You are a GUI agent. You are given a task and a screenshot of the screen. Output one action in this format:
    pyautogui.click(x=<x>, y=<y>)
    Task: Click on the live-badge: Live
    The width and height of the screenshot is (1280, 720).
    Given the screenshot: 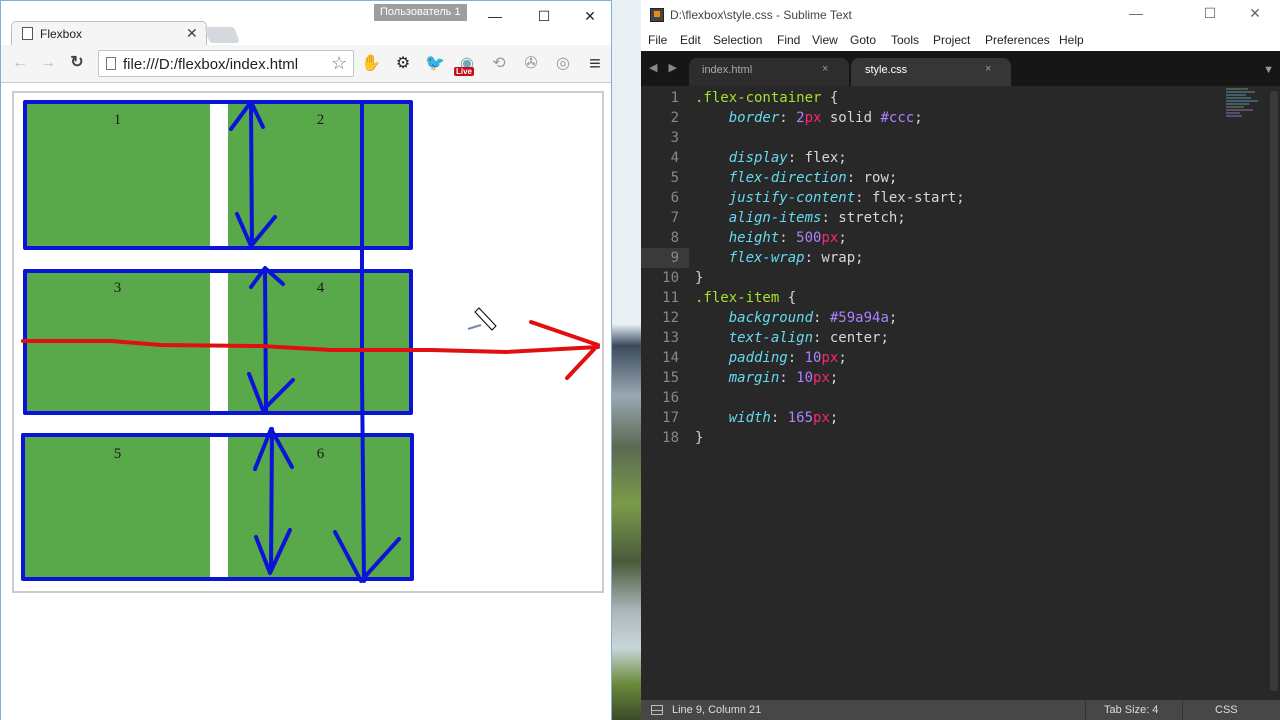 What is the action you would take?
    pyautogui.click(x=464, y=71)
    